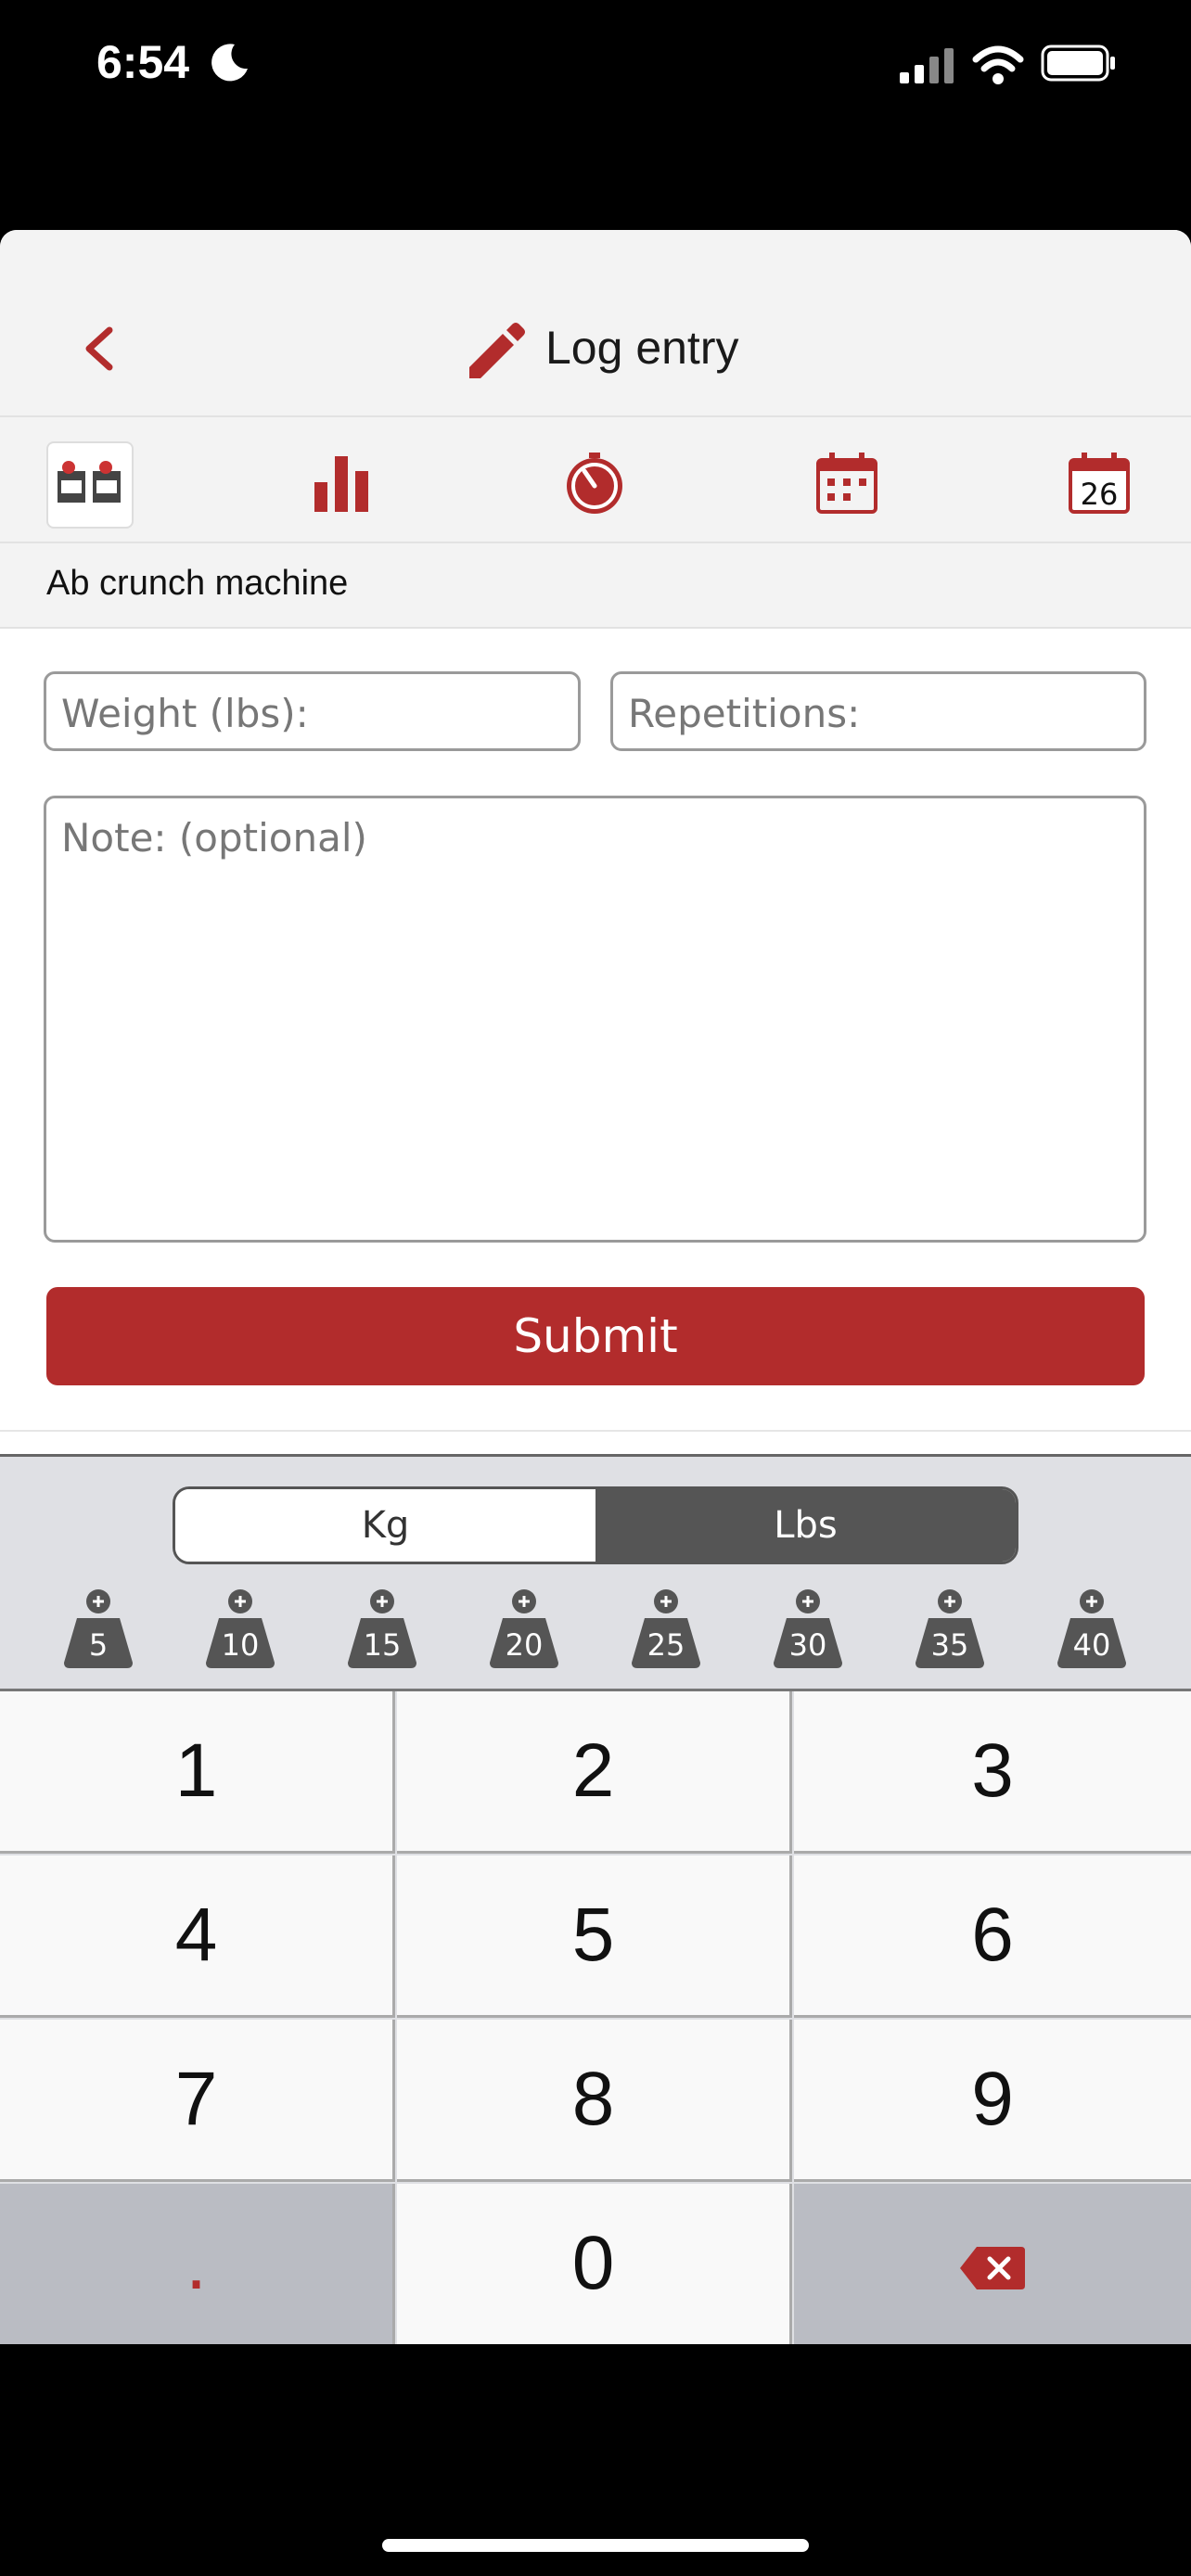  What do you see at coordinates (214, 838) in the screenshot?
I see `note-placeholder: Note: (optional)` at bounding box center [214, 838].